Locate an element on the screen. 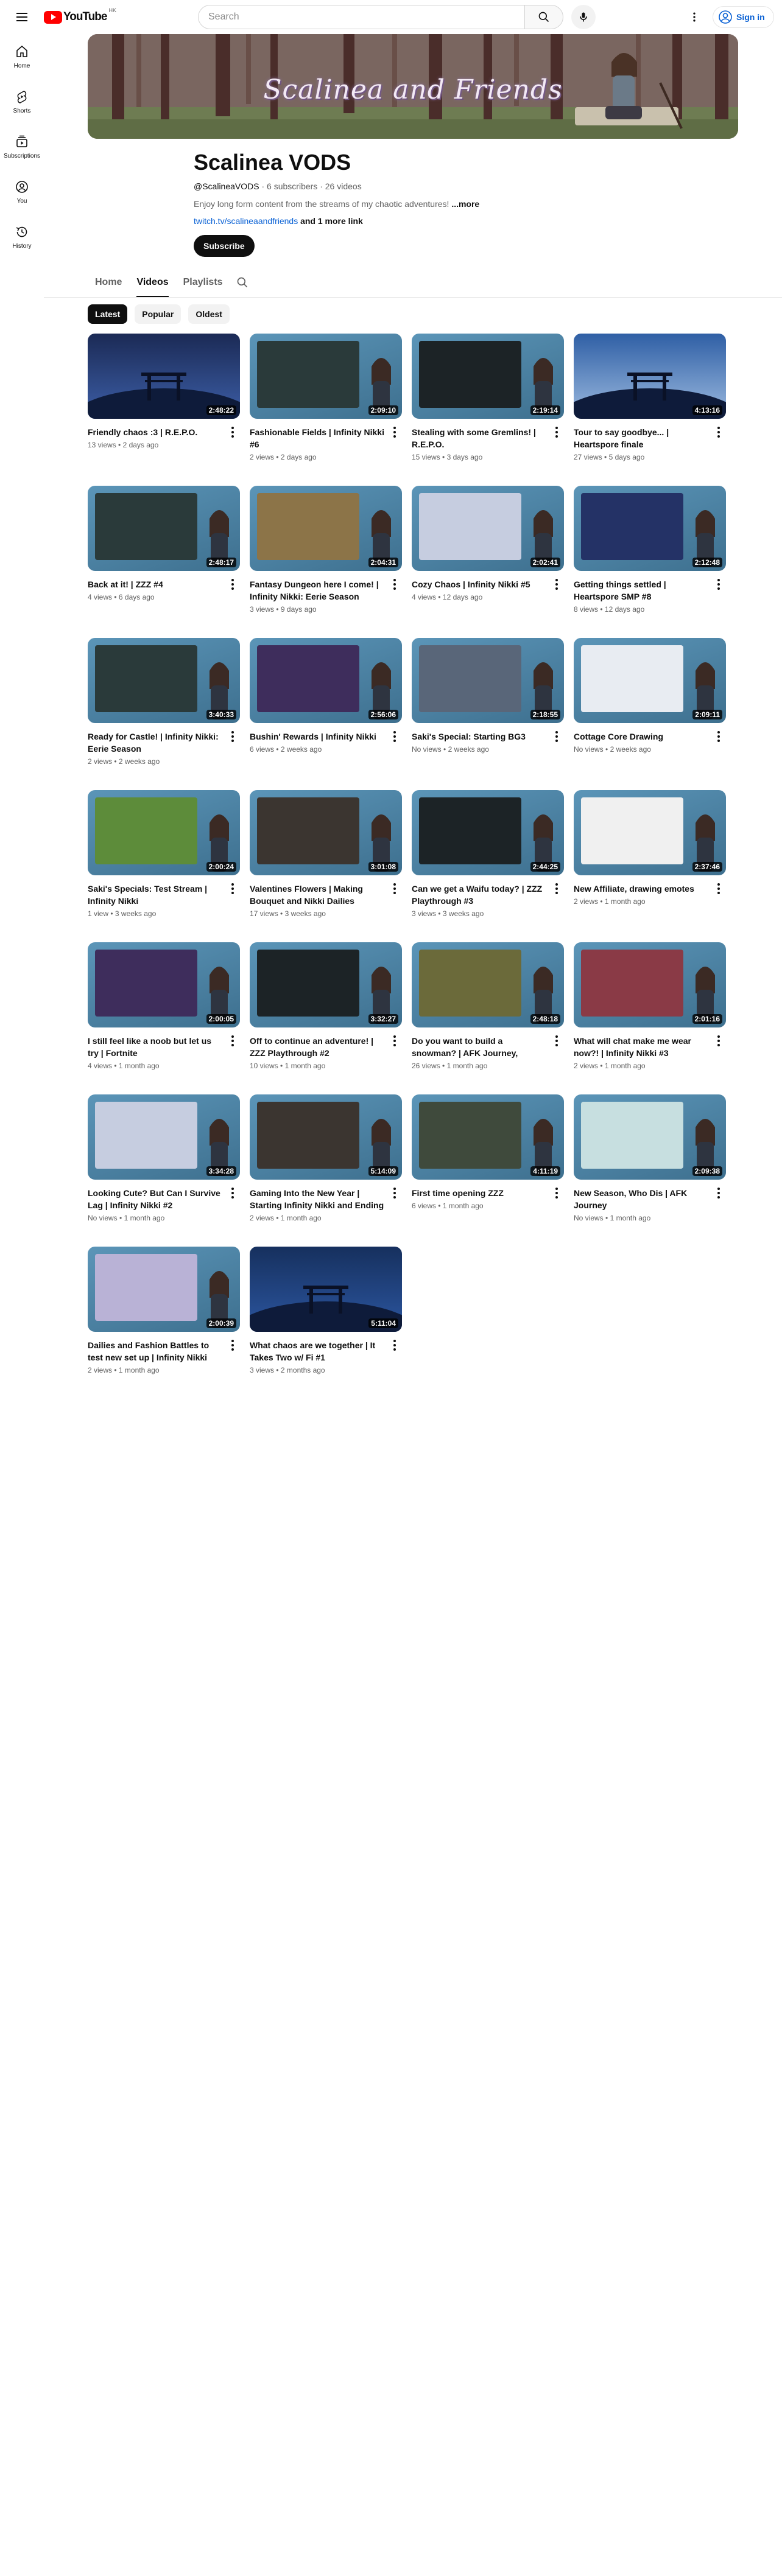  video-title: Bushin' Rewards | Infinity Nikki is located at coordinates (317, 737).